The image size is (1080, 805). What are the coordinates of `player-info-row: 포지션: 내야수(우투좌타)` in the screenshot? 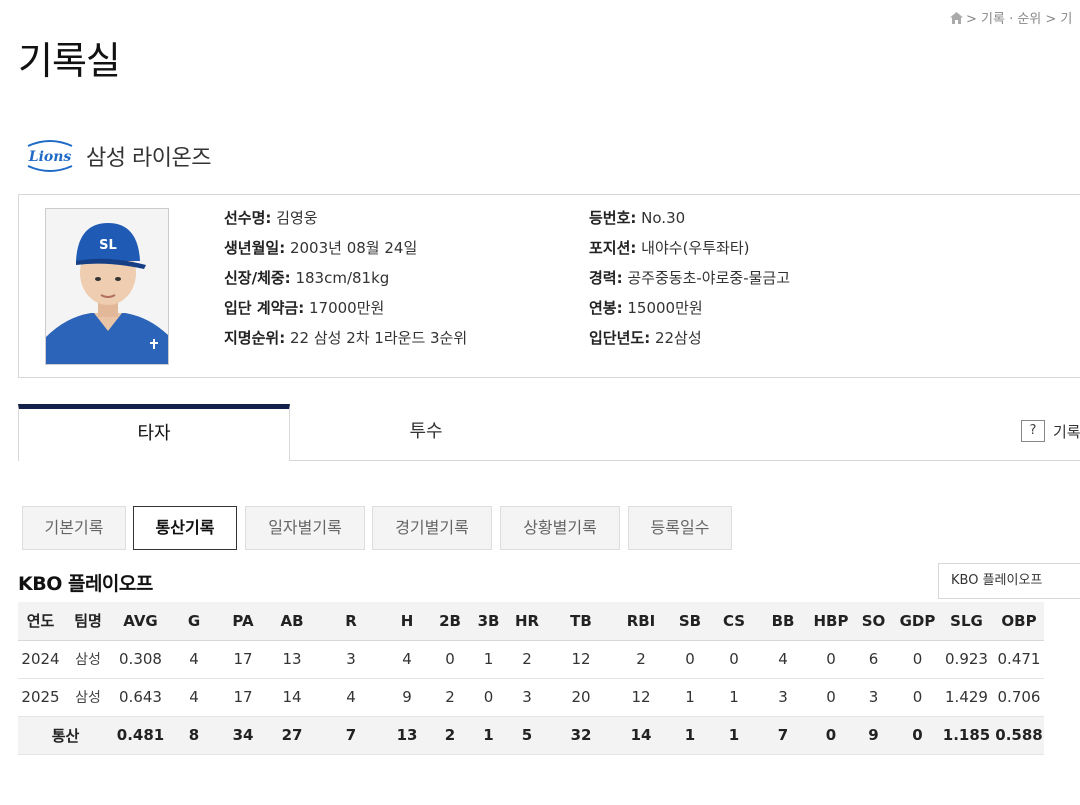 It's located at (689, 252).